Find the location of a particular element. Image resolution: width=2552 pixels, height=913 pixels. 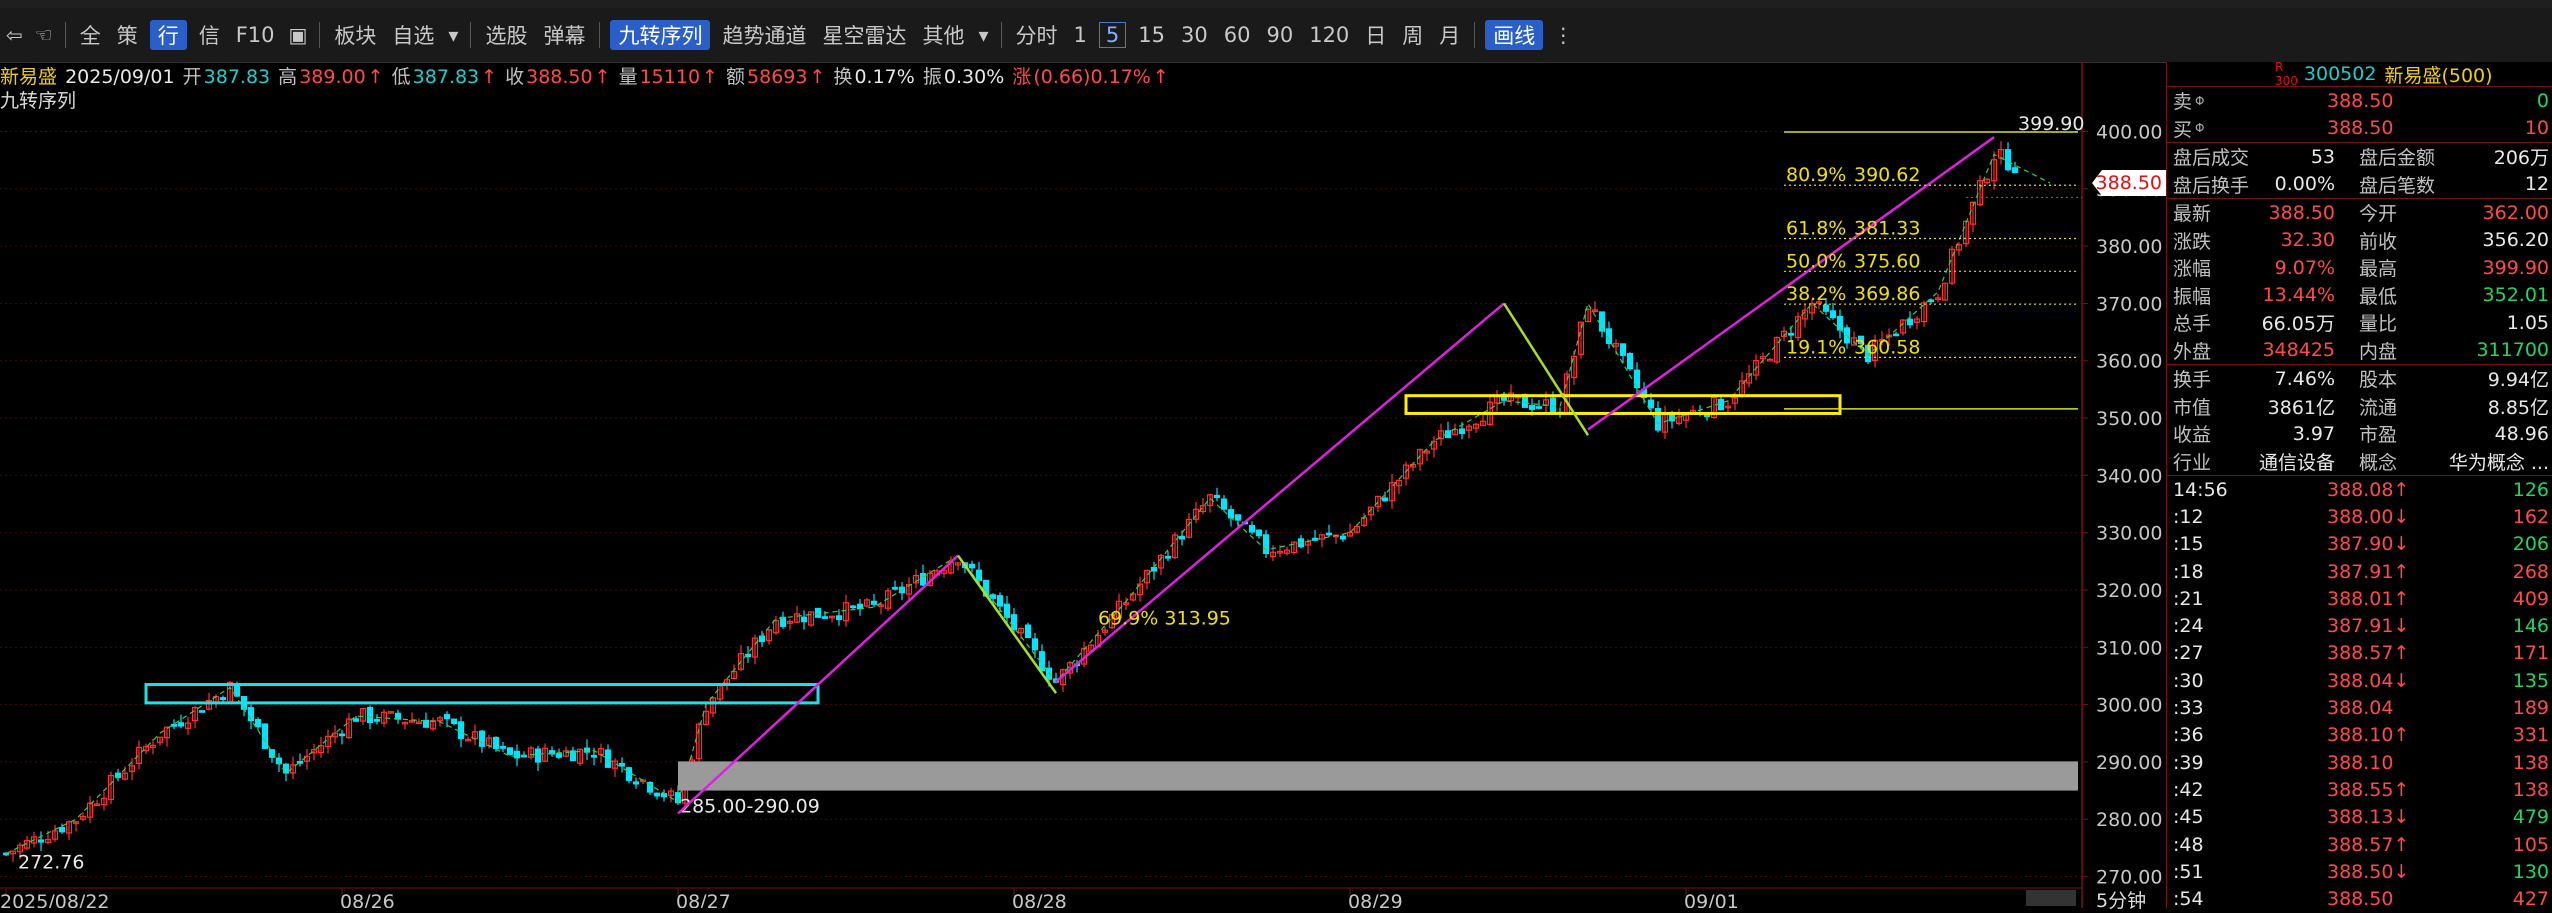

fib-high-label: 399.90 is located at coordinates (2051, 124).